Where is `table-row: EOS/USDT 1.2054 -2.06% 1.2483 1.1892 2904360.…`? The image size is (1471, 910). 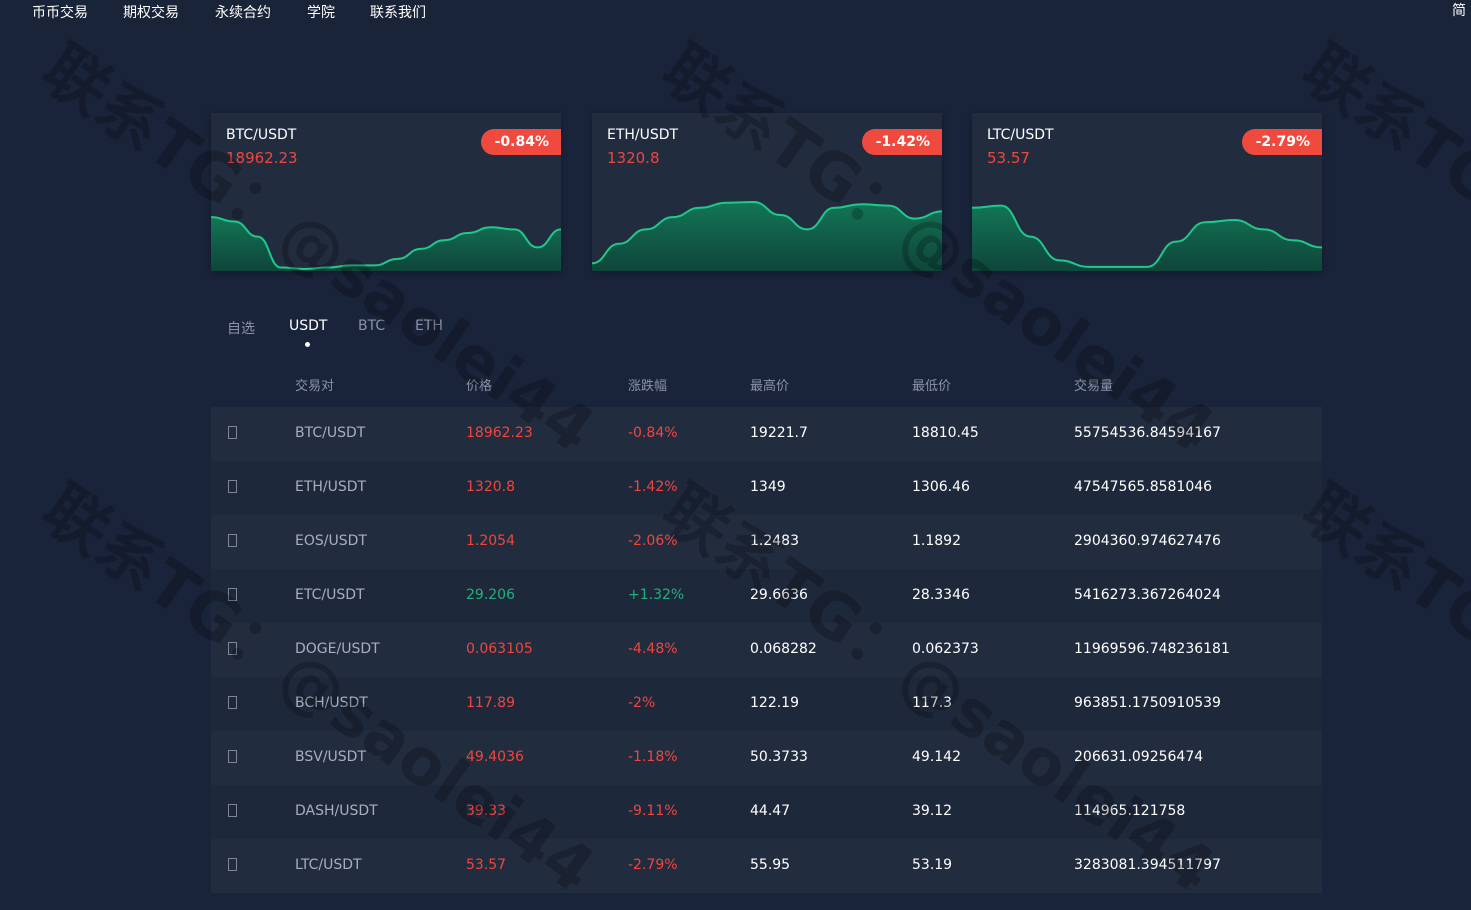
table-row: EOS/USDT 1.2054 -2.06% 1.2483 1.1892 2904360.… is located at coordinates (766, 542).